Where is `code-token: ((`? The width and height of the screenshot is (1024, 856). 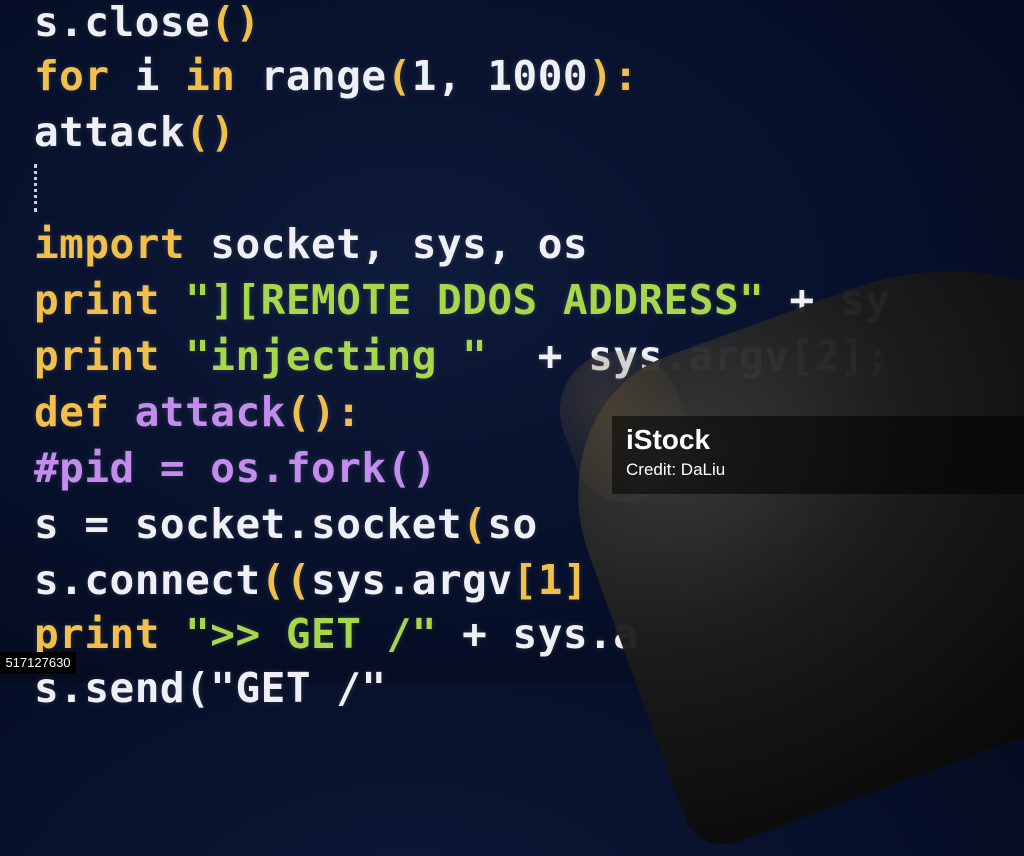
code-token: (( is located at coordinates (286, 580).